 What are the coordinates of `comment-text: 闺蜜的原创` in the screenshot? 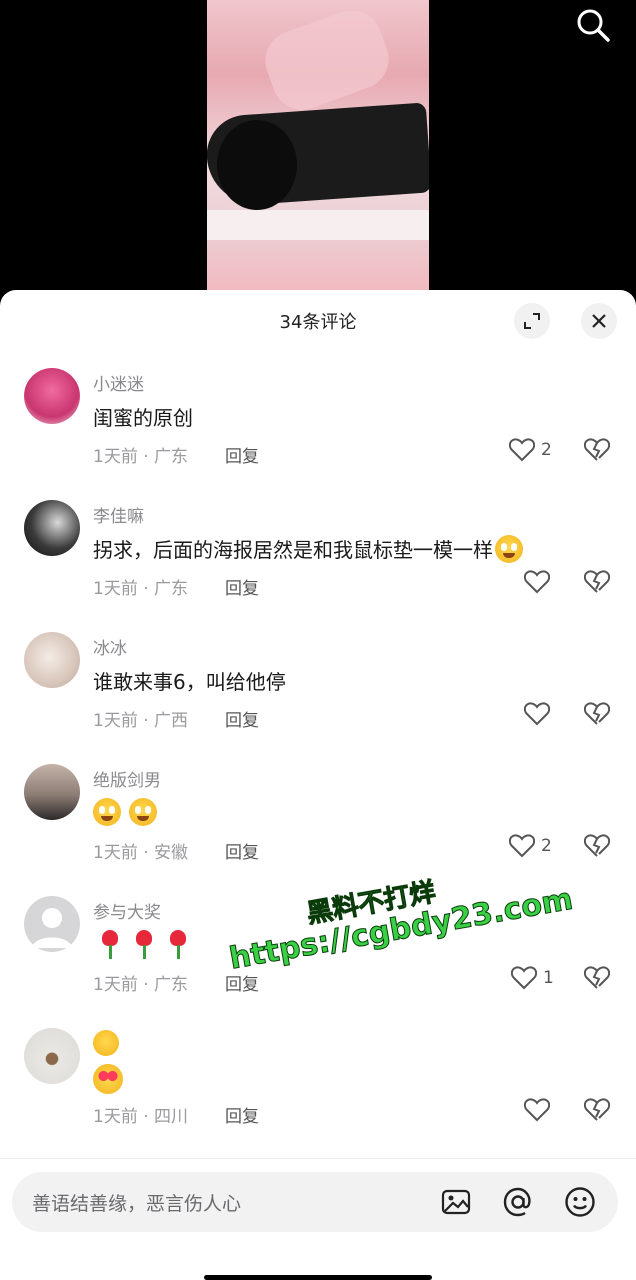 It's located at (143, 418).